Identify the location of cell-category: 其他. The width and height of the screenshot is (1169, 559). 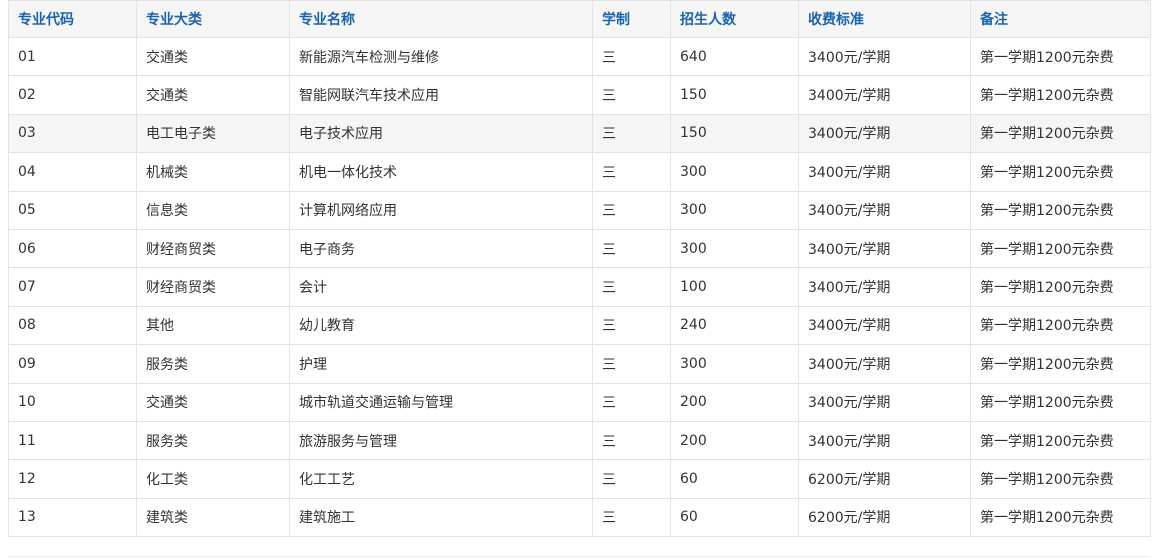
(213, 325).